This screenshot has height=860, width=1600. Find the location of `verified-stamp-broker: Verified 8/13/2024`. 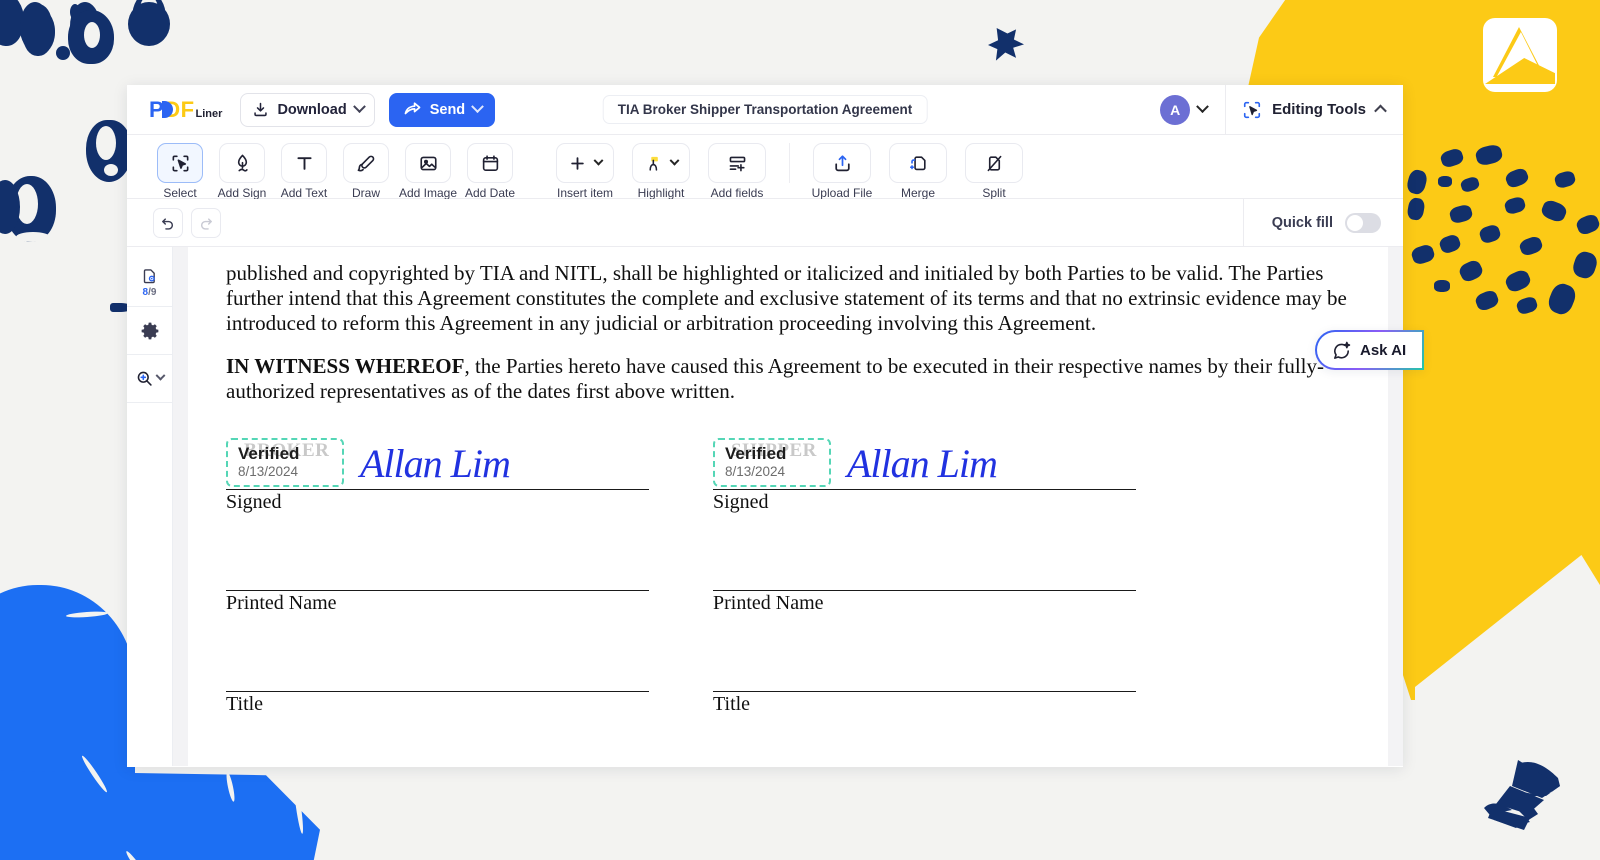

verified-stamp-broker: Verified 8/13/2024 is located at coordinates (285, 462).